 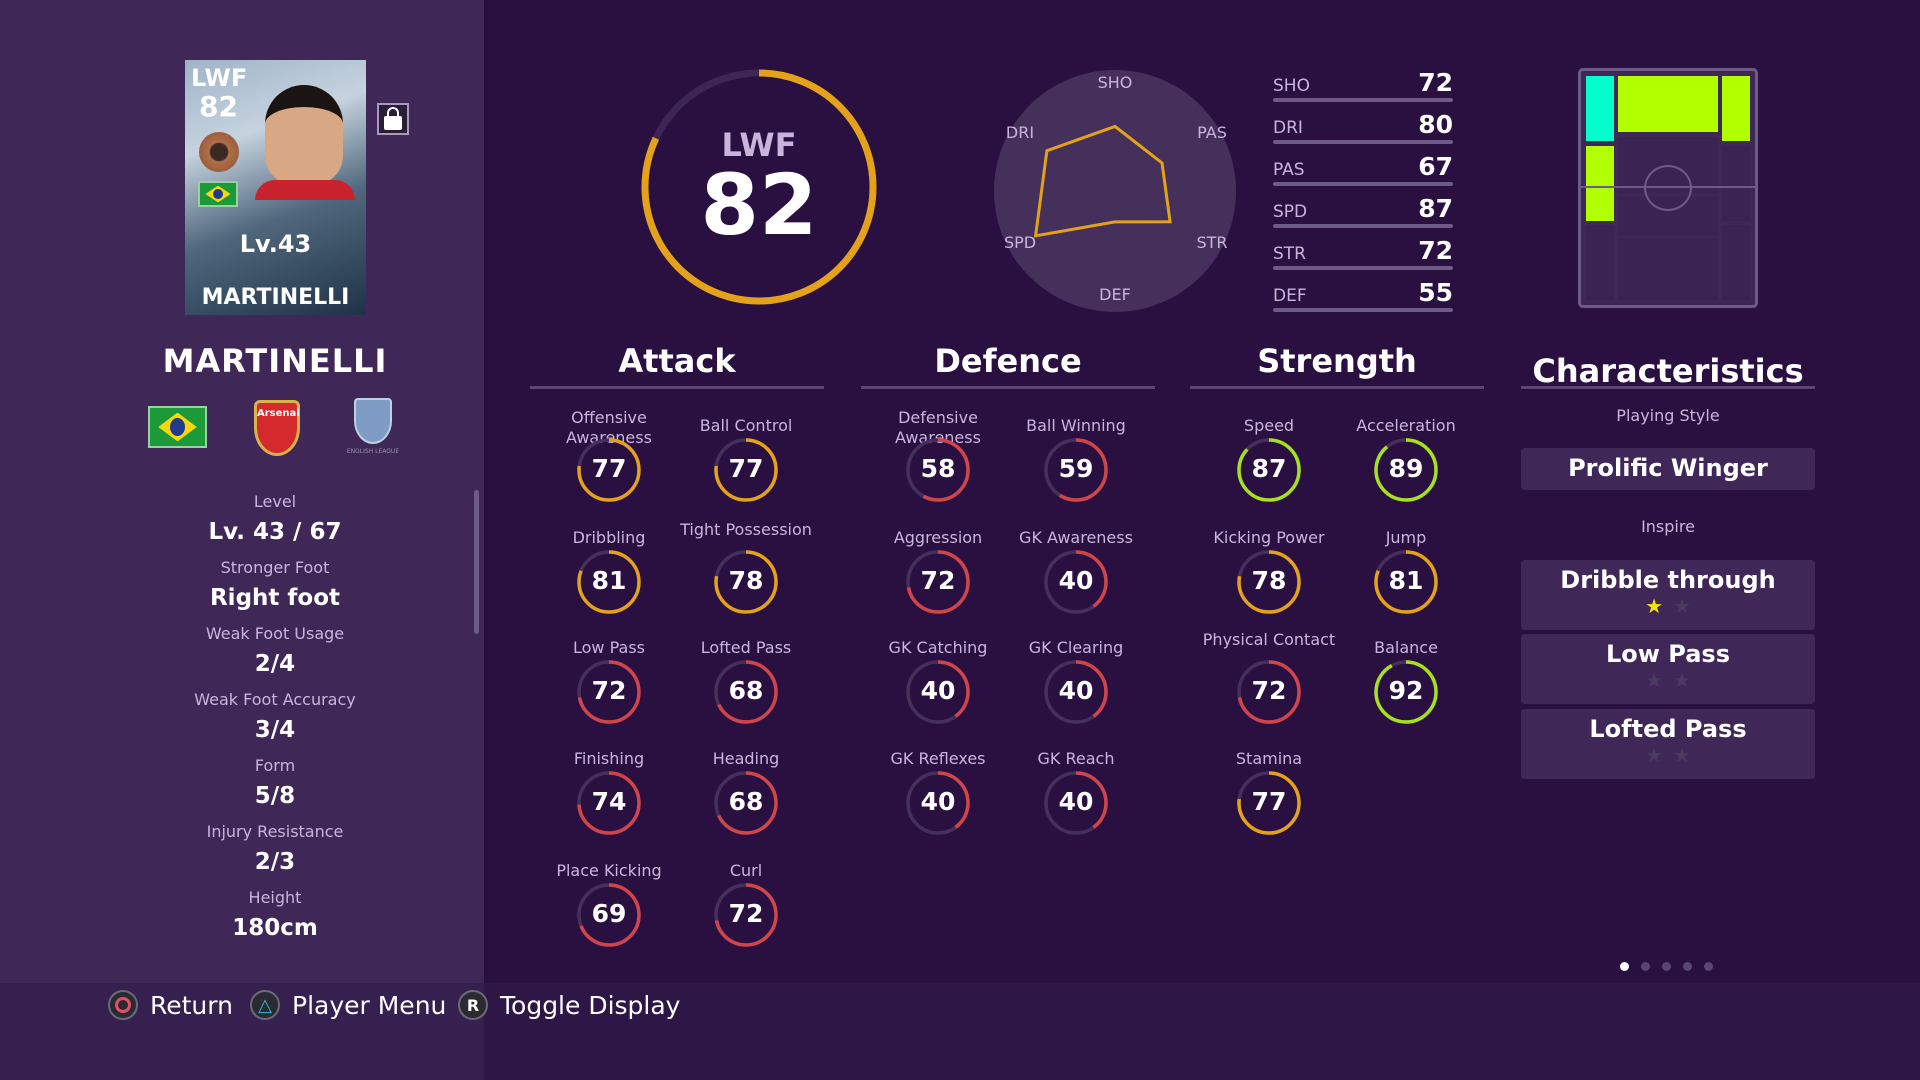 What do you see at coordinates (1668, 580) in the screenshot?
I see `inspire-name: Dribble through` at bounding box center [1668, 580].